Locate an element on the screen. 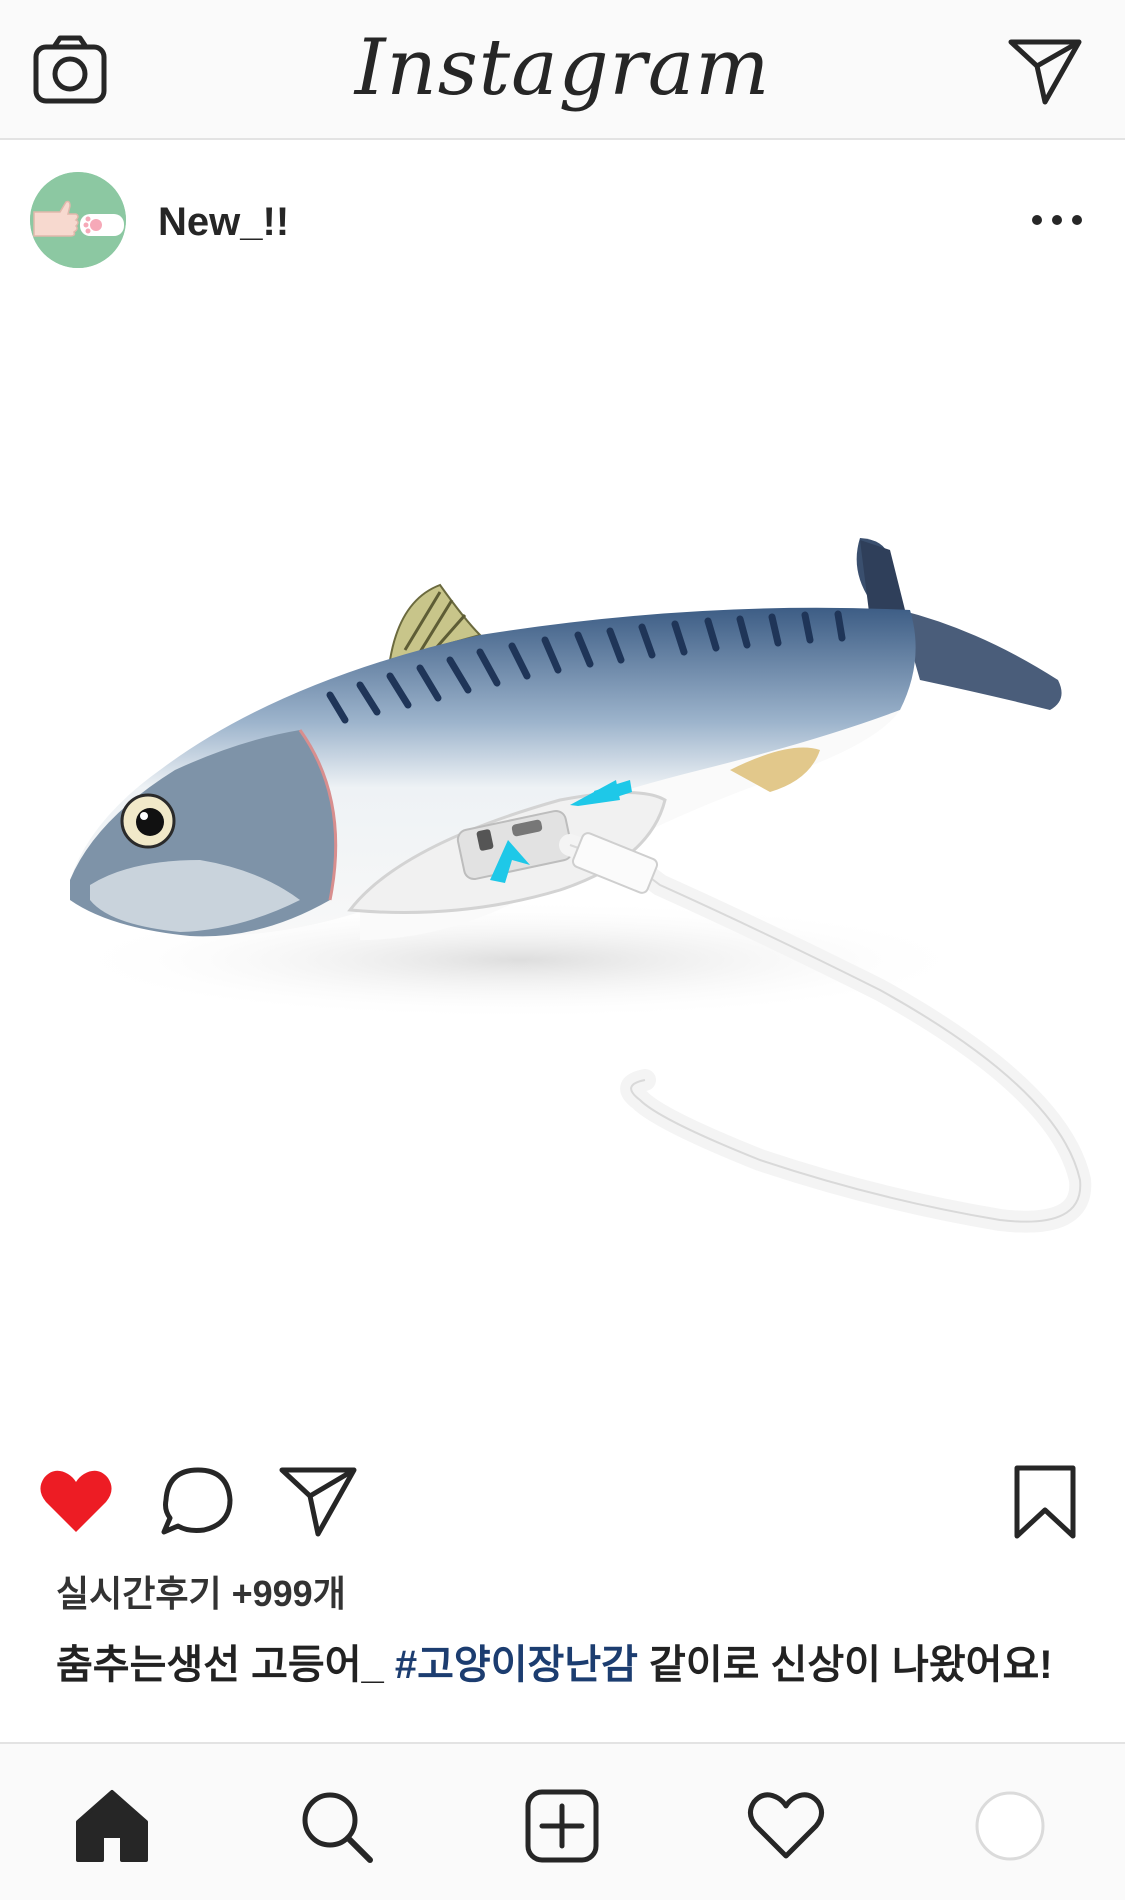 This screenshot has width=1125, height=1900. heart-filled-icon is located at coordinates (76, 1502).